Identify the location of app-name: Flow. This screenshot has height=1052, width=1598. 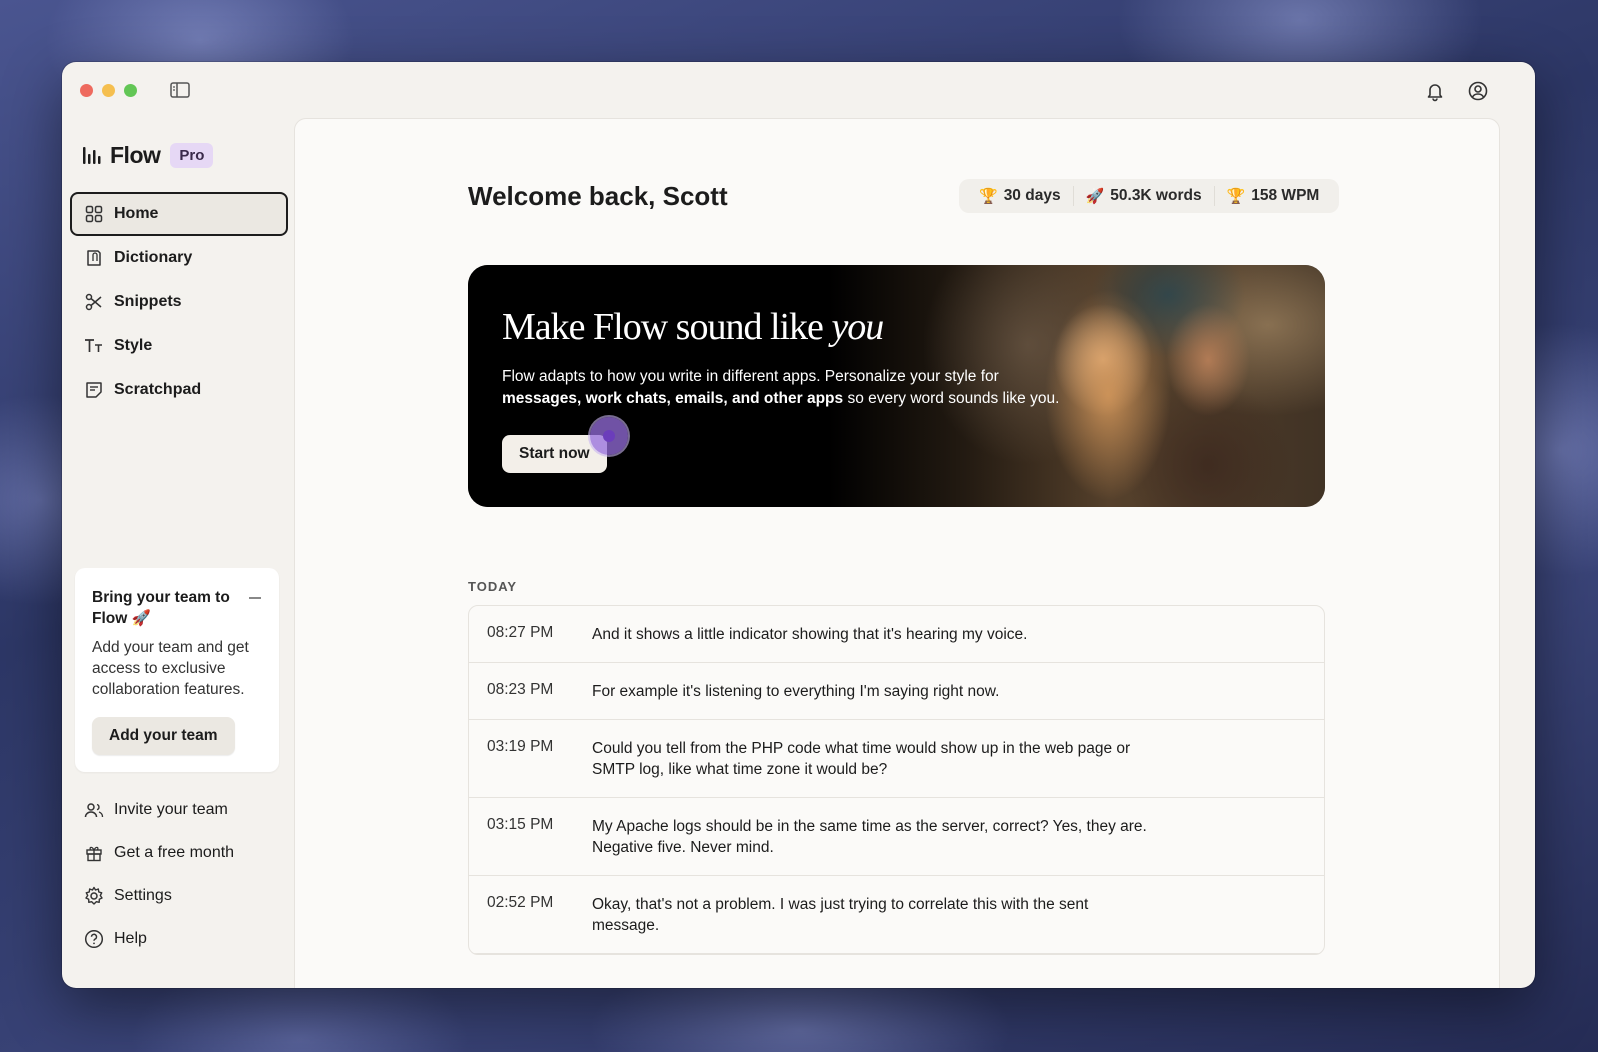
(135, 154).